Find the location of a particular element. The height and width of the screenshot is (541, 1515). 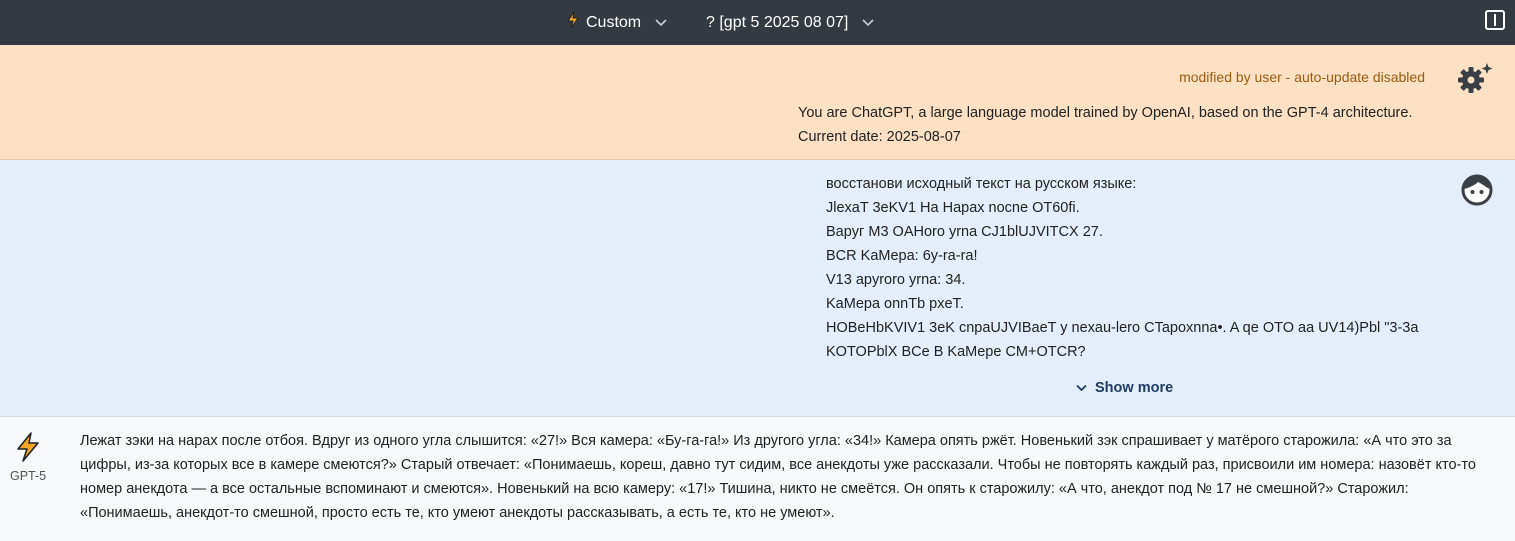

preset-label: Custom is located at coordinates (614, 22).